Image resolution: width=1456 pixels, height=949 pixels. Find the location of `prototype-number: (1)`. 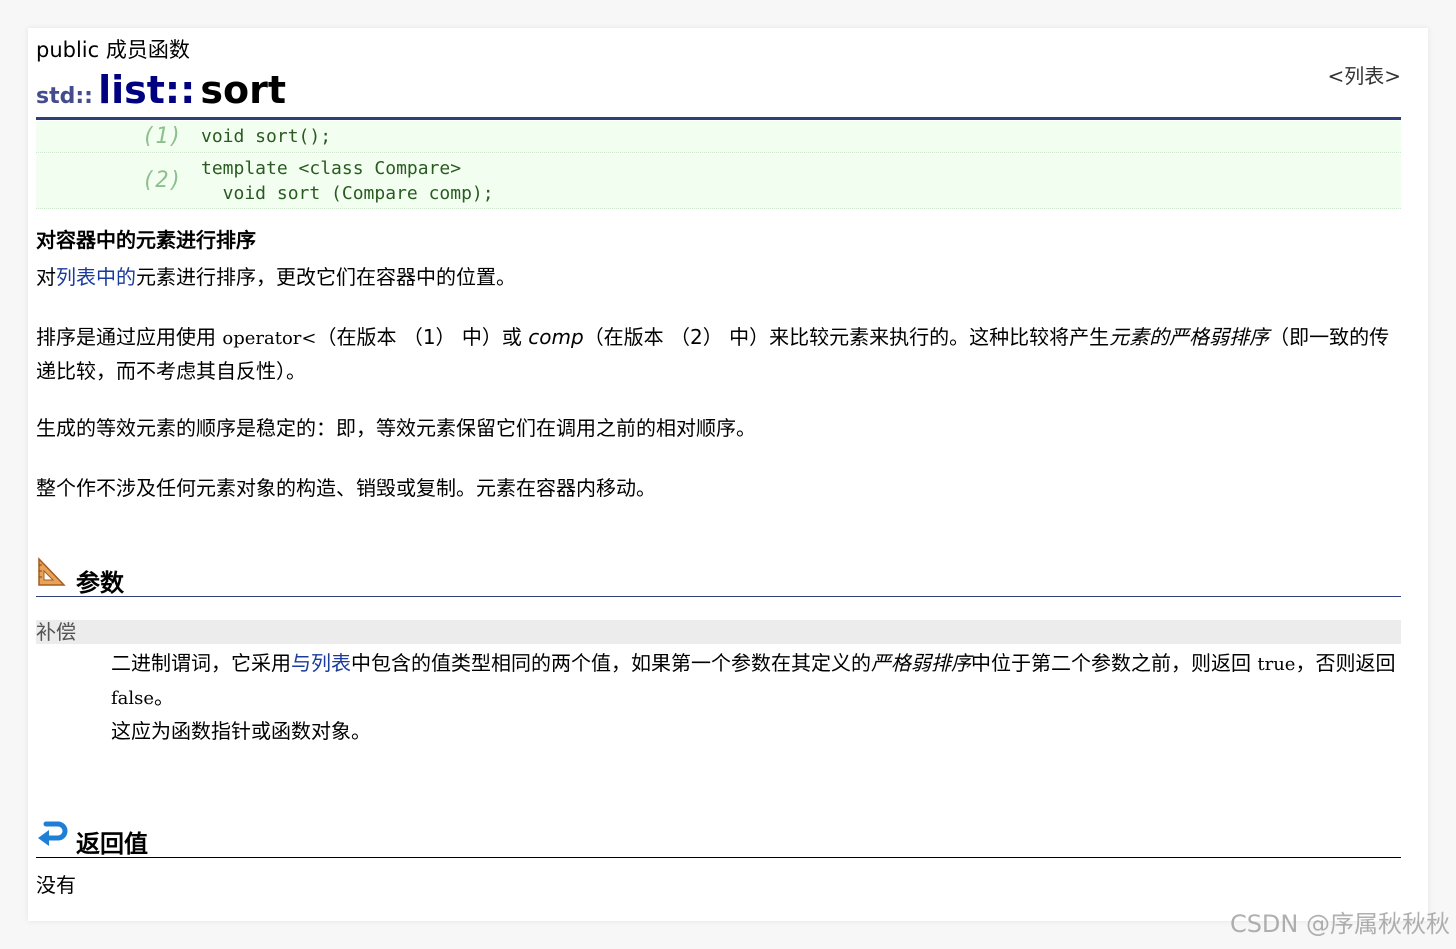

prototype-number: (1) is located at coordinates (162, 136).